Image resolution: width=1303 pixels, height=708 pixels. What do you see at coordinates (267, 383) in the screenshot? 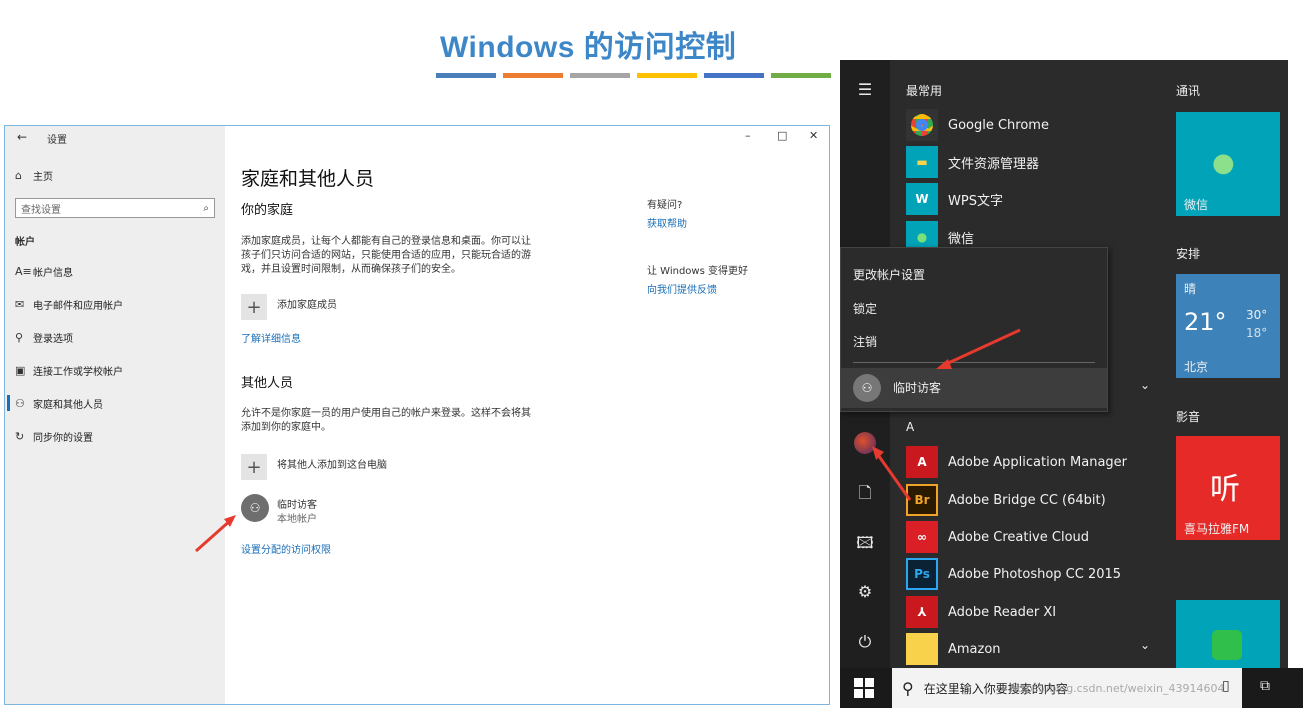
I see `others-title: 其他人员` at bounding box center [267, 383].